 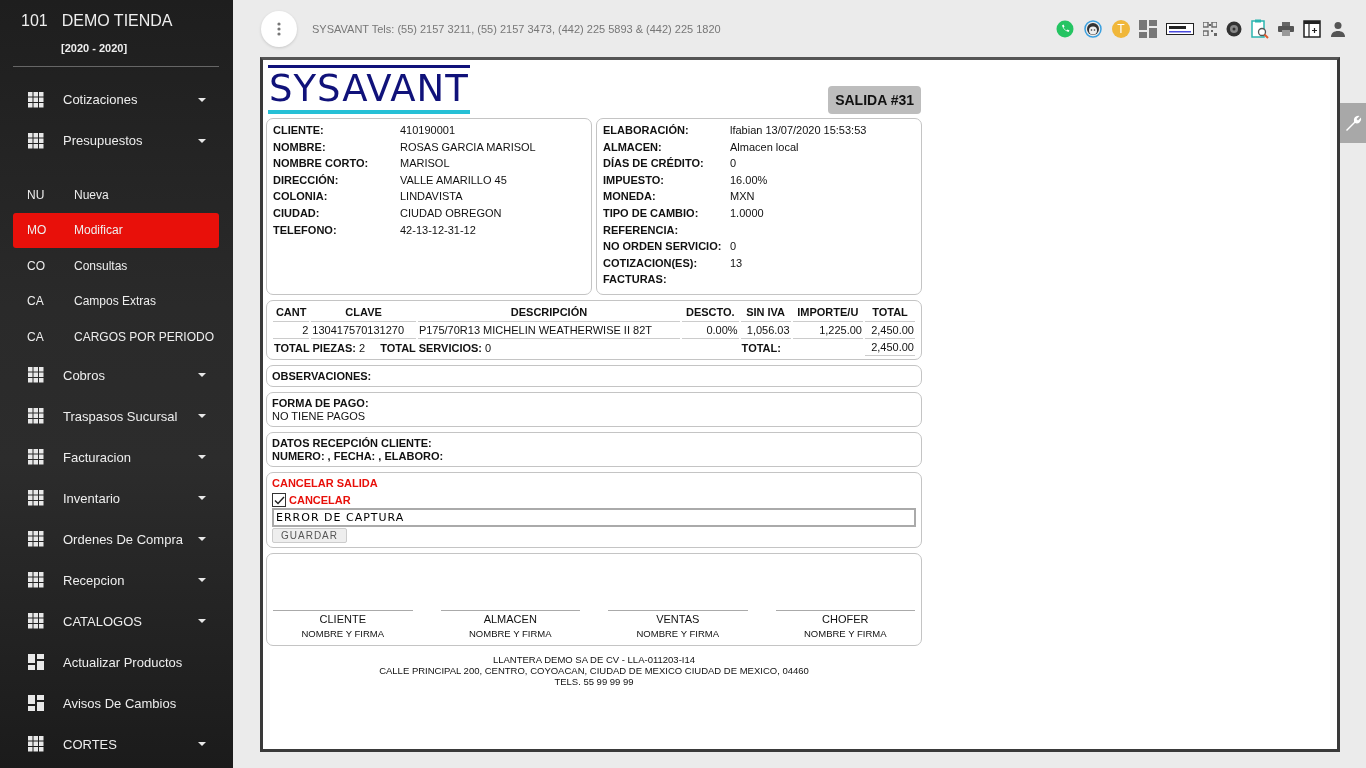 I want to click on more-icon, so click(x=279, y=28).